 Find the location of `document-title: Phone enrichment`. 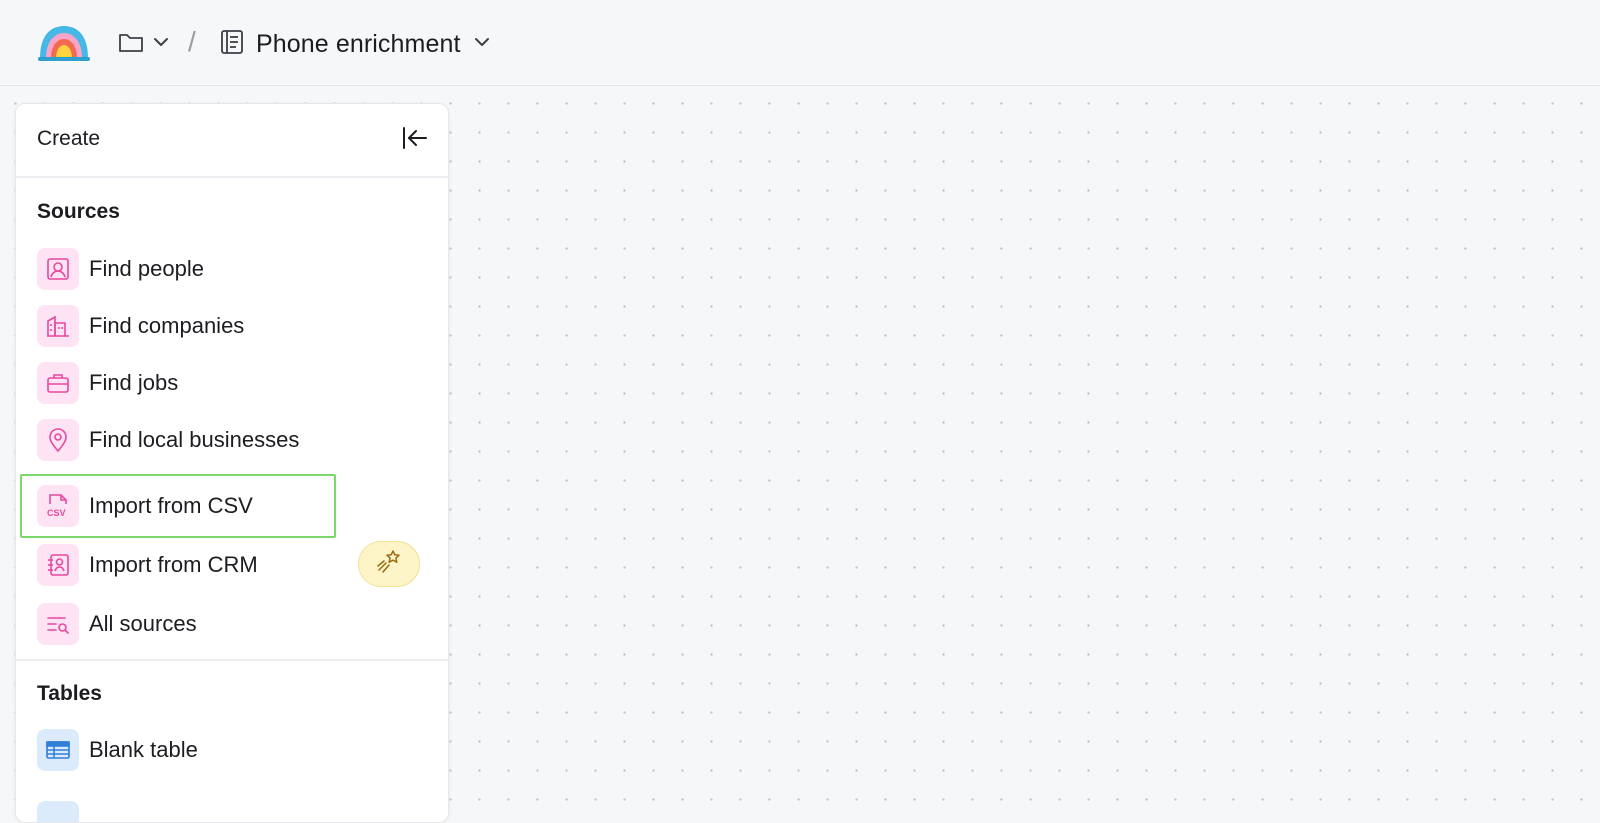

document-title: Phone enrichment is located at coordinates (358, 43).